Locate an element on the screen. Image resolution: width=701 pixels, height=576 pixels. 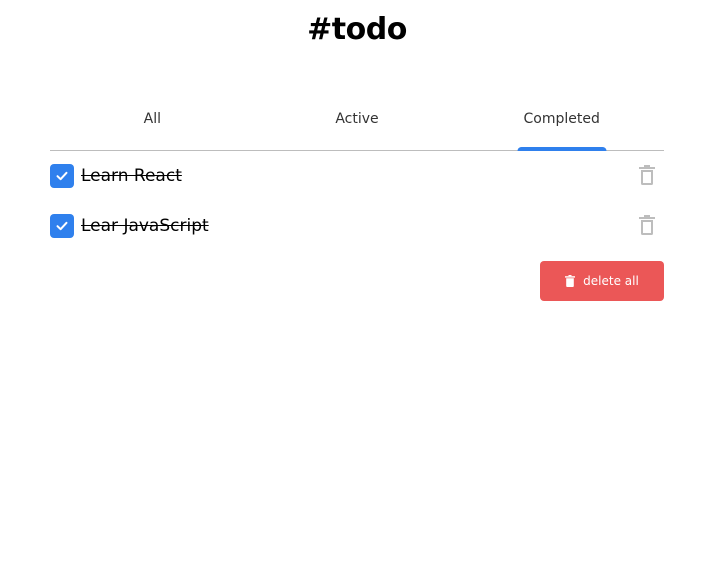
todo-text: Lear JavaScript is located at coordinates (145, 226).